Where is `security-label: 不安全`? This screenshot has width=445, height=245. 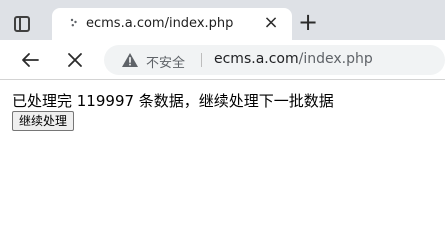
security-label: 不安全 is located at coordinates (165, 61).